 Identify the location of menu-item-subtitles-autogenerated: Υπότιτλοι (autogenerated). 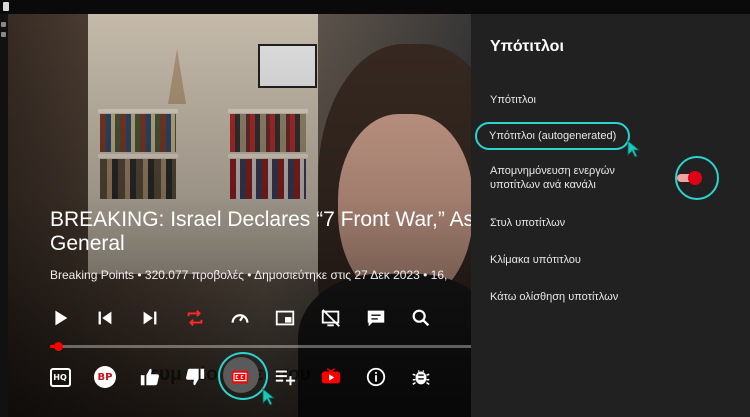
(553, 136).